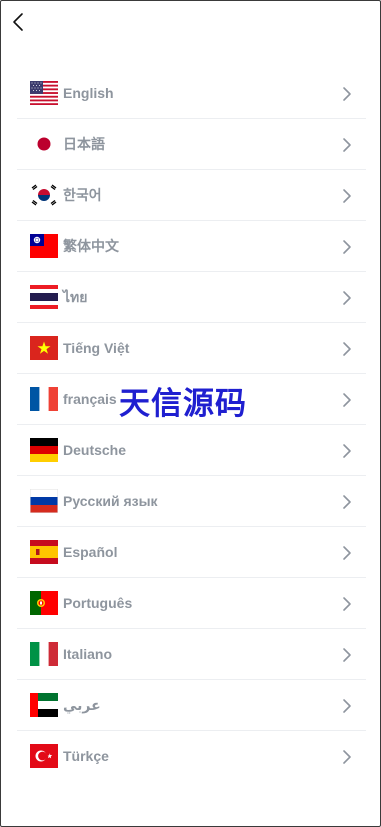 The height and width of the screenshot is (827, 381). Describe the element at coordinates (44, 195) in the screenshot. I see `korea-flag-icon` at that location.